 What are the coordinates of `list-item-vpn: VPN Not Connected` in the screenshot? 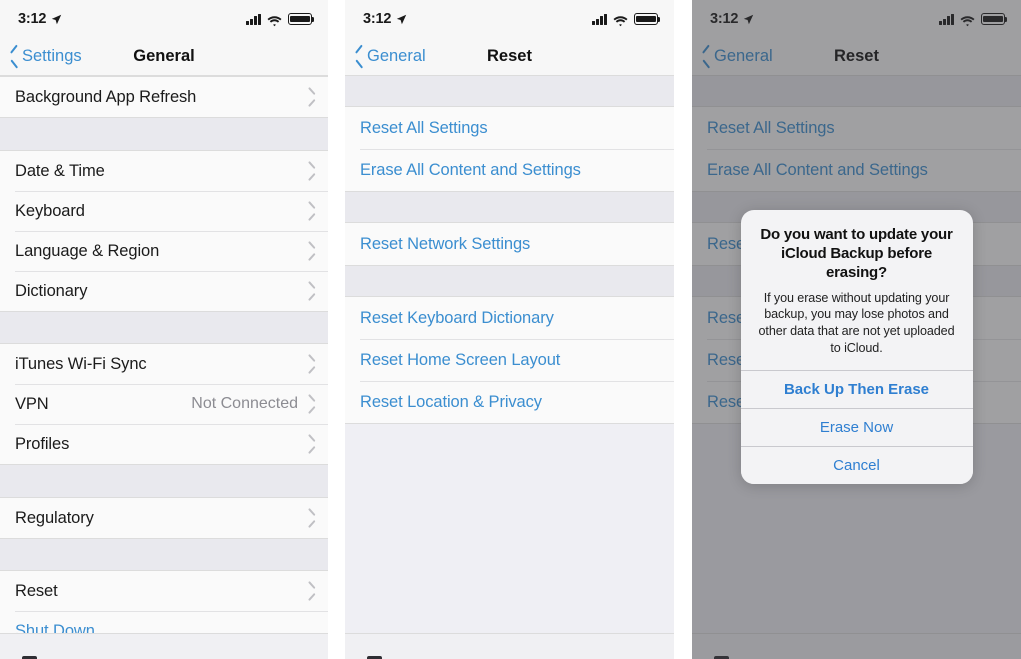 It's located at (164, 404).